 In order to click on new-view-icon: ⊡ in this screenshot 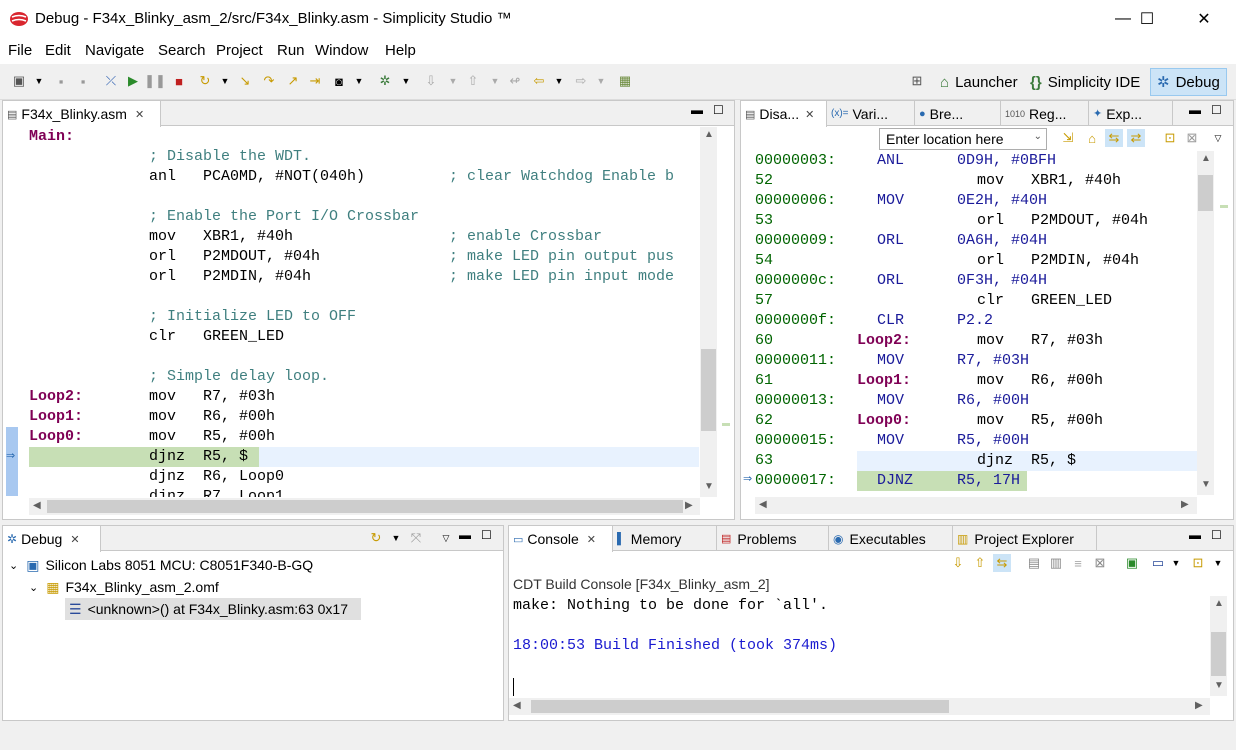, I will do `click(1170, 138)`.